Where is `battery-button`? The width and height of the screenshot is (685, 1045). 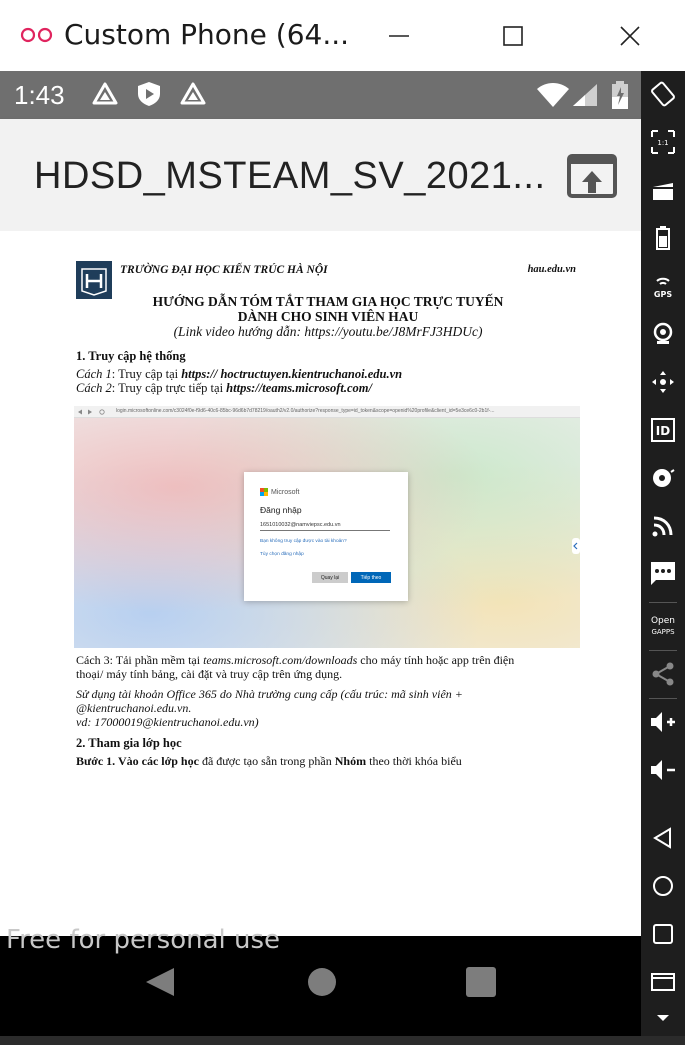 battery-button is located at coordinates (663, 238).